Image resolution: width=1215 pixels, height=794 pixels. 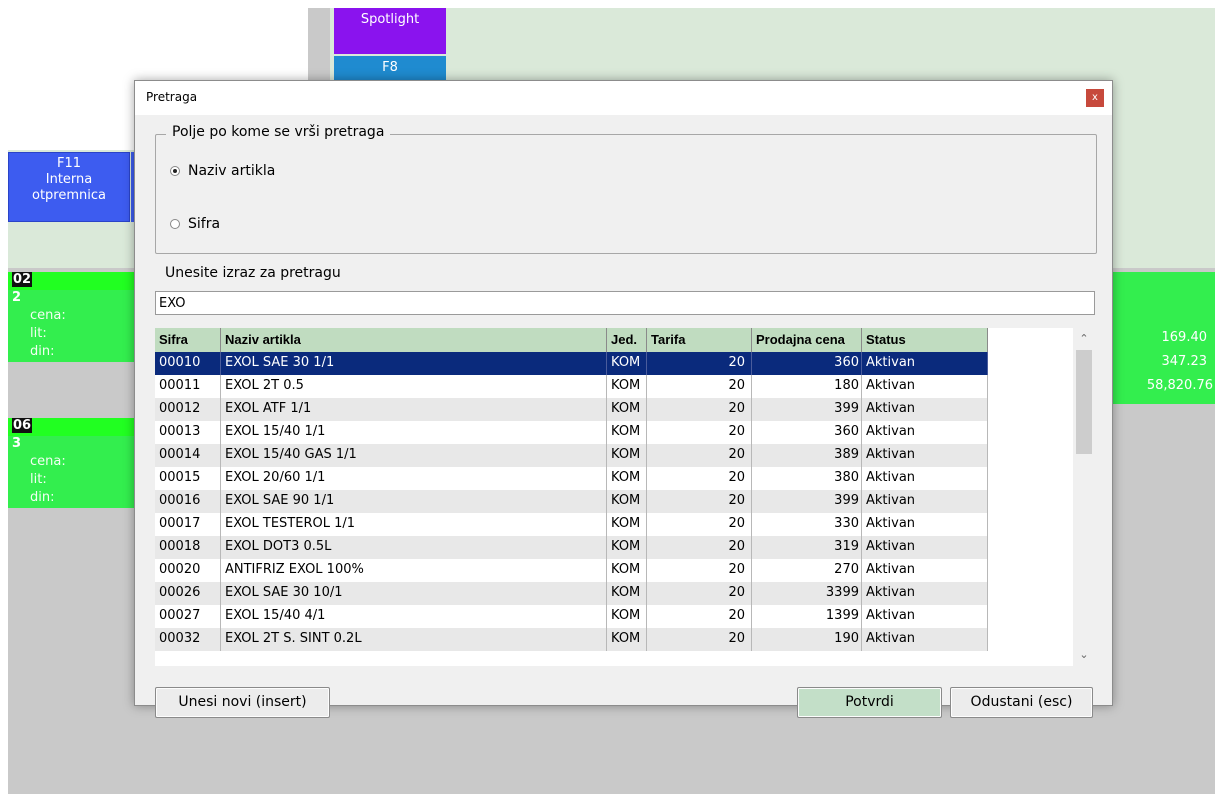 What do you see at coordinates (414, 478) in the screenshot?
I see `cell-name: EXOL 20/60 1/1` at bounding box center [414, 478].